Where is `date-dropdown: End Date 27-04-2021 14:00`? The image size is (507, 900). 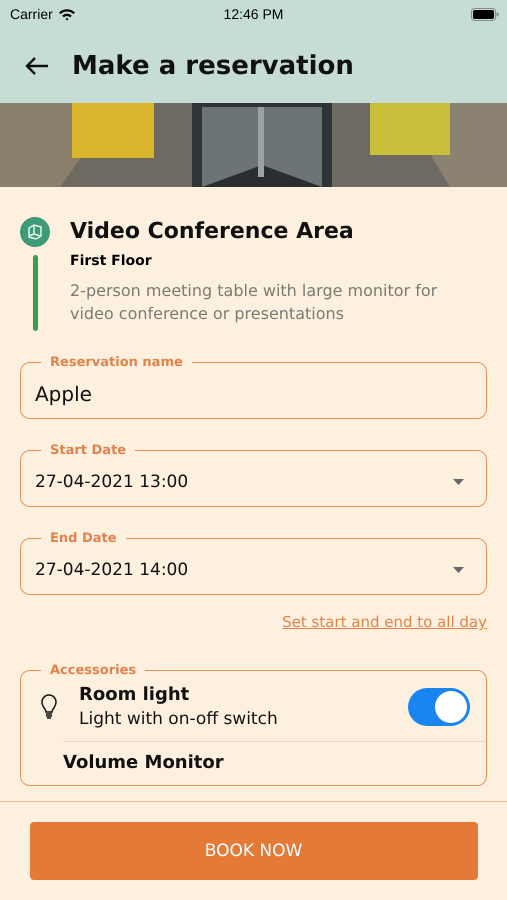 date-dropdown: End Date 27-04-2021 14:00 is located at coordinates (253, 563).